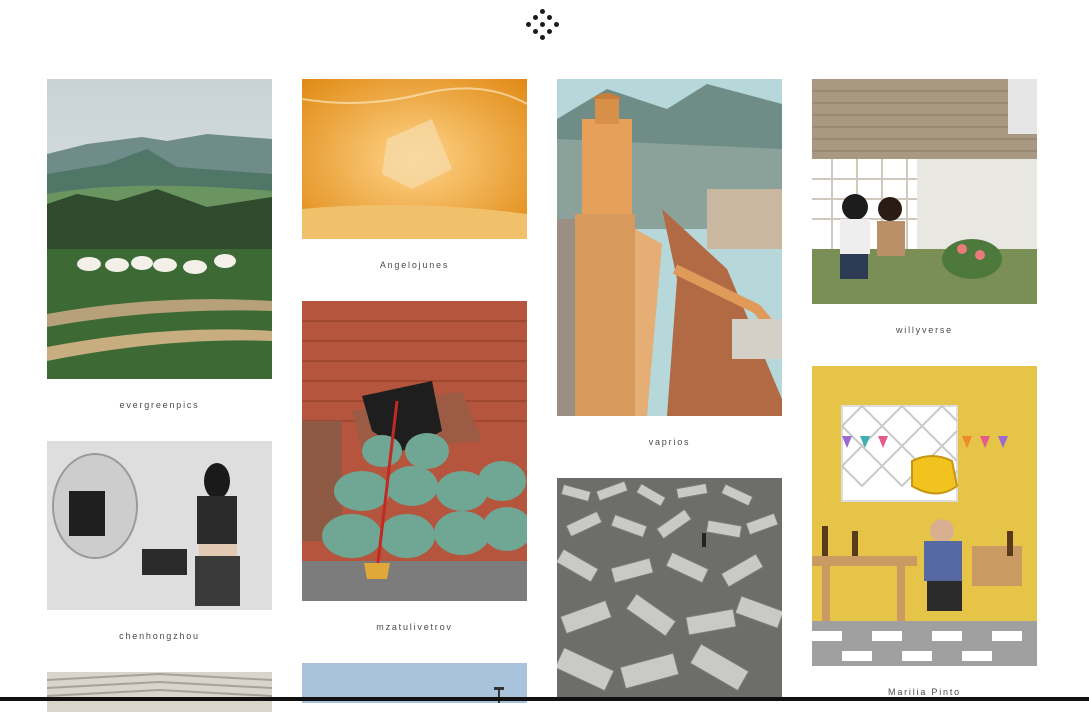 The width and height of the screenshot is (1089, 728). I want to click on photo-caption: vaprios, so click(669, 447).